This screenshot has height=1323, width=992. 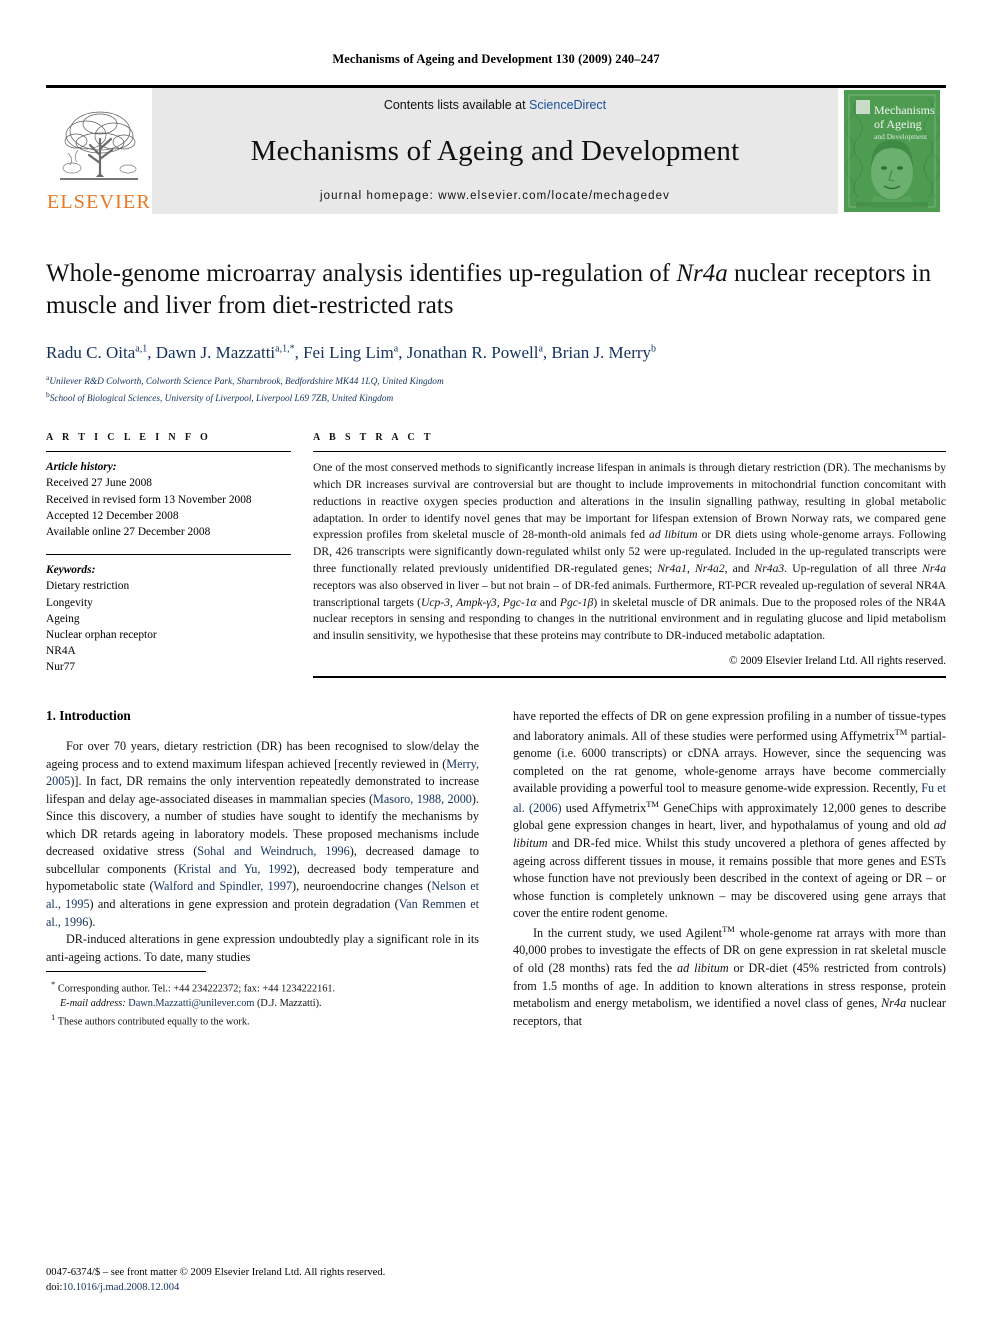 What do you see at coordinates (53, 1017) in the screenshot?
I see `footnote-one-marker: 1` at bounding box center [53, 1017].